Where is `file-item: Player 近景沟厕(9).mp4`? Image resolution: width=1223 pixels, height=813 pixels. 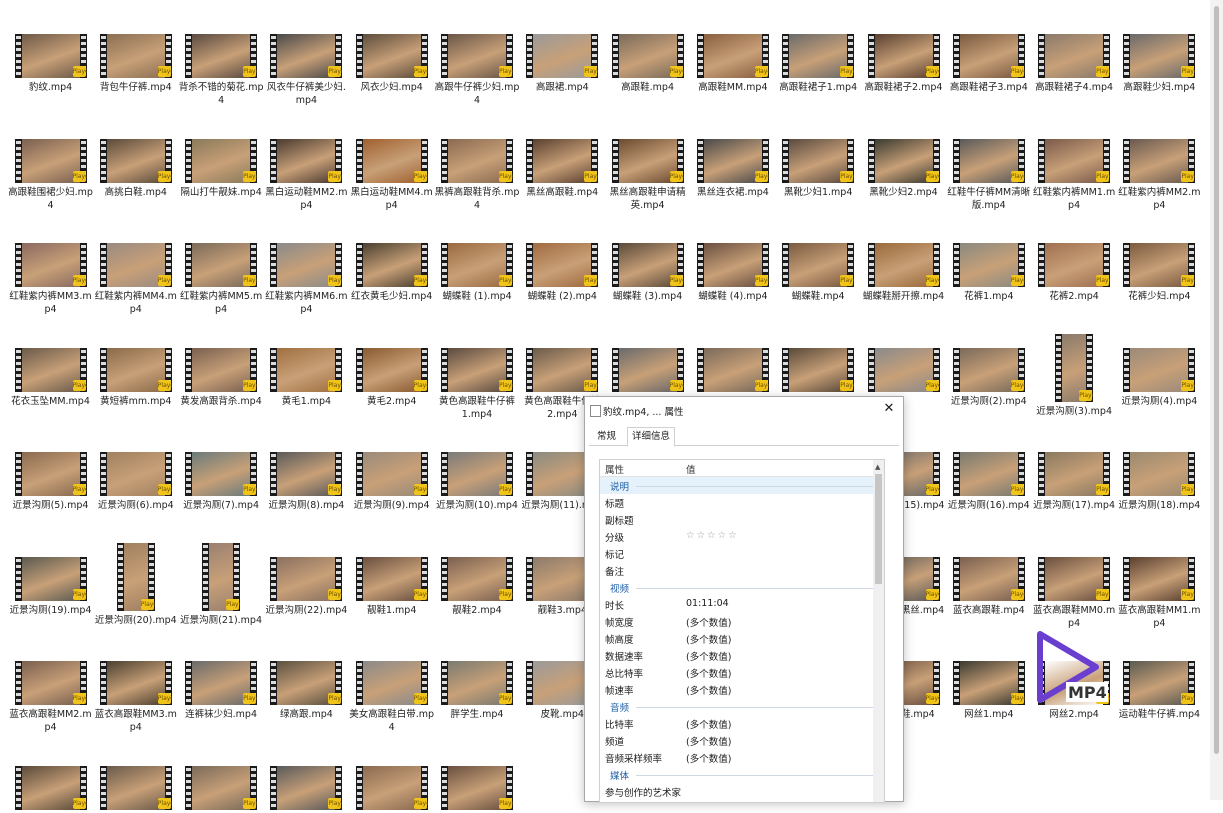
file-item: Player 近景沟厕(9).mp4 is located at coordinates (391, 482).